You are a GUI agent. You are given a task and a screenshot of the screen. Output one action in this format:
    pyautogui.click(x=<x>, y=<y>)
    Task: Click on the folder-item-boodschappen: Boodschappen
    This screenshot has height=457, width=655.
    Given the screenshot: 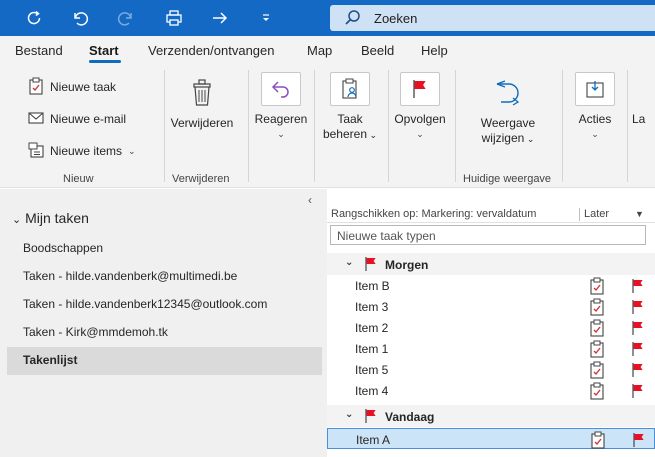 What is the action you would take?
    pyautogui.click(x=63, y=248)
    